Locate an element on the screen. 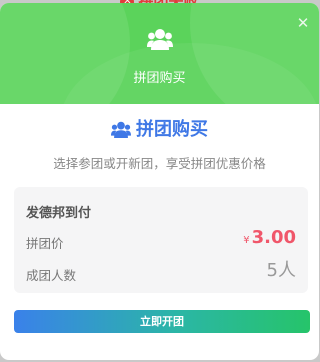  product-name: 发德邦到付 is located at coordinates (59, 213).